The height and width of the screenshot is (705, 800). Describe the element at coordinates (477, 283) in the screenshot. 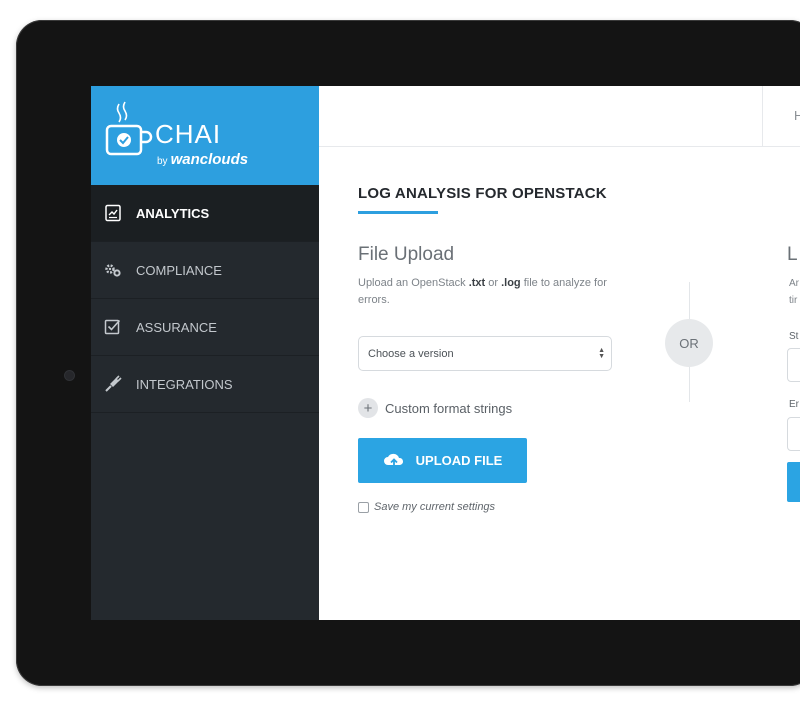

I see `ext-txt: .txt` at that location.